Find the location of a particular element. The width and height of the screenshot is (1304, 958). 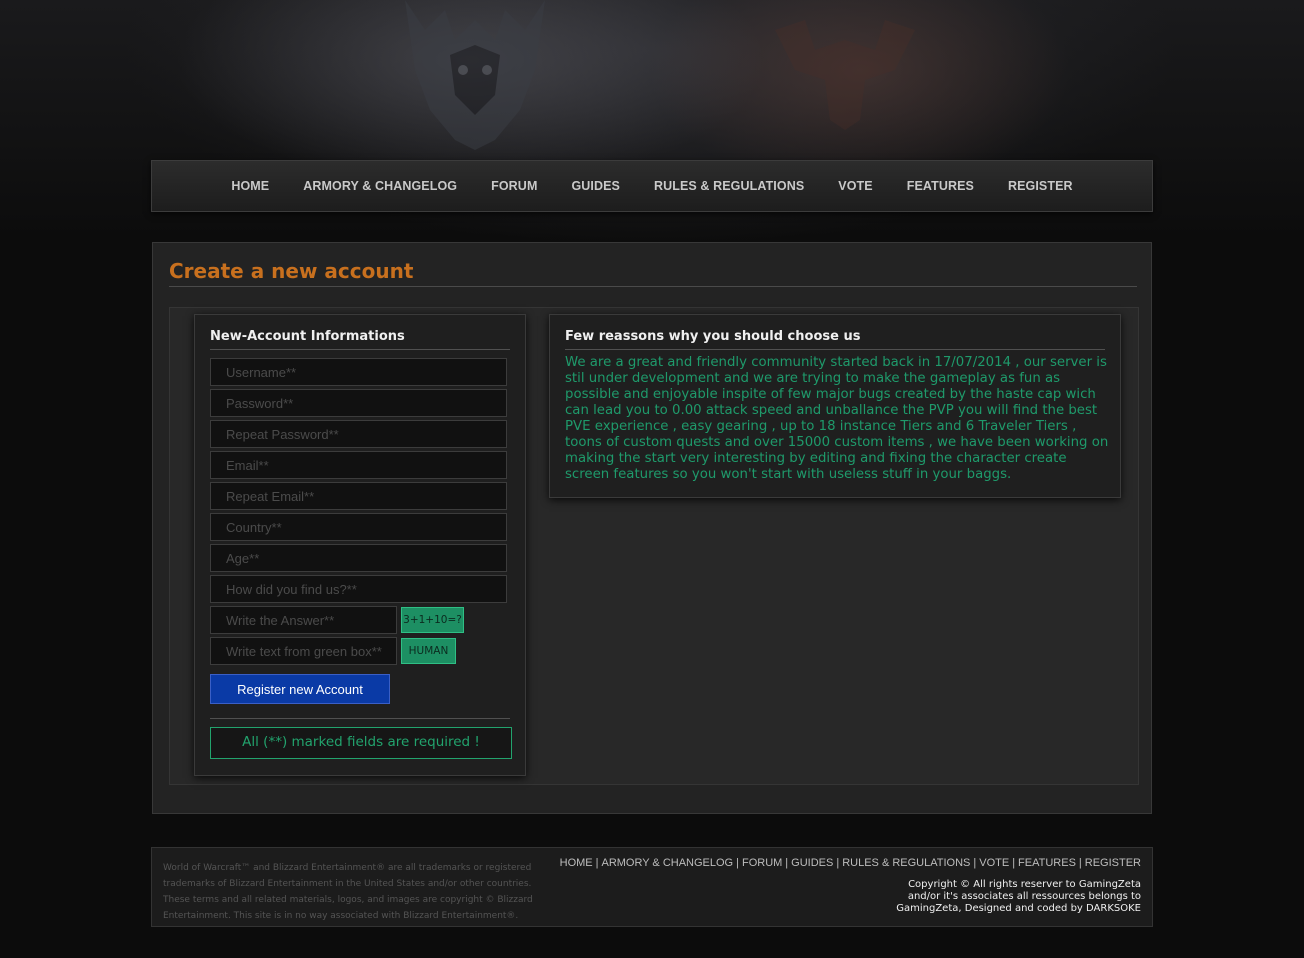

reasons-title: Few reassons why you should choose us is located at coordinates (713, 336).